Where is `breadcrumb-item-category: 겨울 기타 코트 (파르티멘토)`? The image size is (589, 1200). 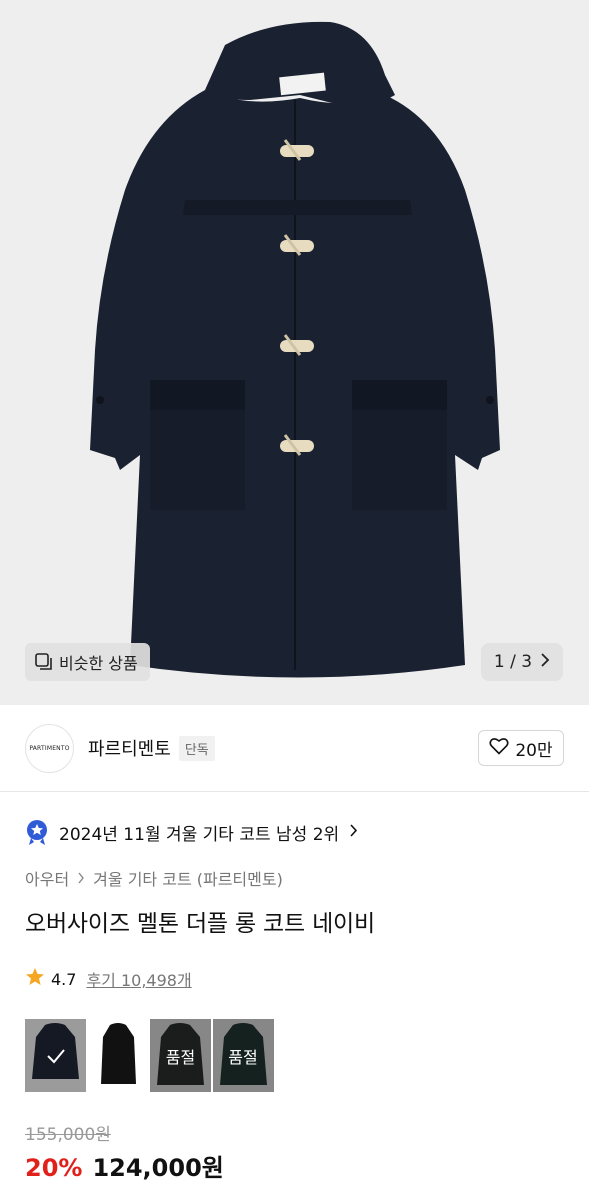 breadcrumb-item-category: 겨울 기타 코트 (파르티멘토) is located at coordinates (188, 878).